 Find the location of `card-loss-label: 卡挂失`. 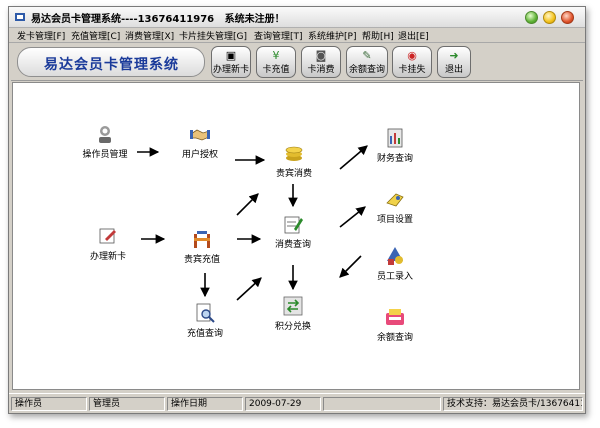

card-loss-label: 卡挂失 is located at coordinates (412, 70).